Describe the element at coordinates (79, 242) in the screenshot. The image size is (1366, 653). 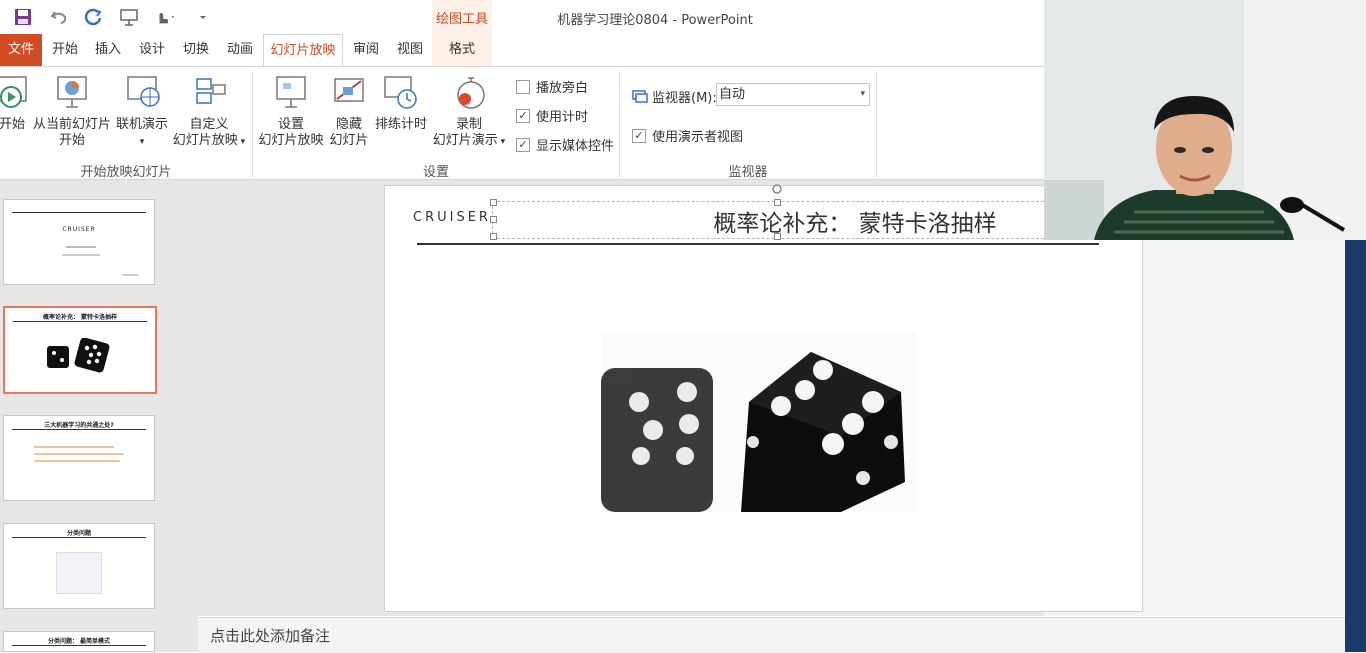
I see `slide-thumbnail-1: CRUISER` at that location.